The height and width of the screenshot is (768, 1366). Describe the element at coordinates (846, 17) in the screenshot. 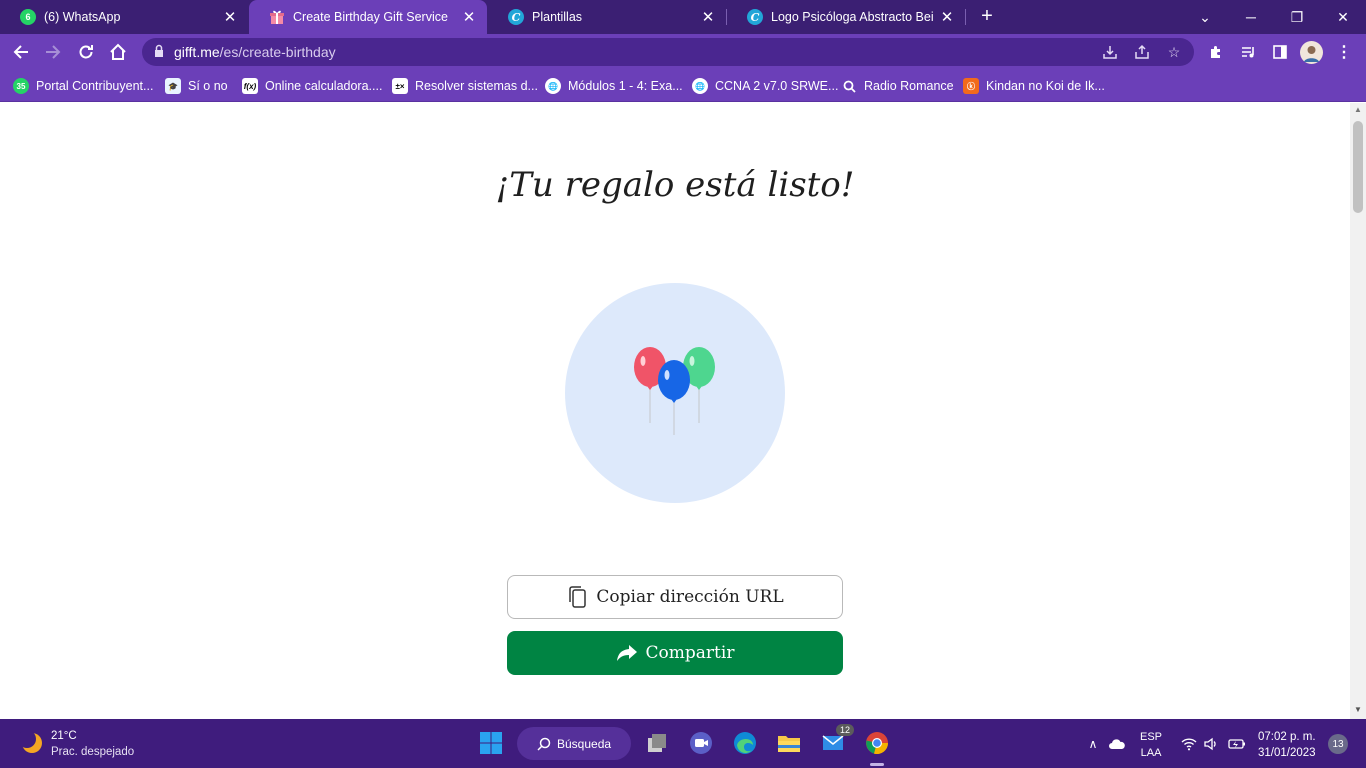

I see `tab-logo-psicologa: C Logo Psicóloga Abstracto Beige ✕` at that location.